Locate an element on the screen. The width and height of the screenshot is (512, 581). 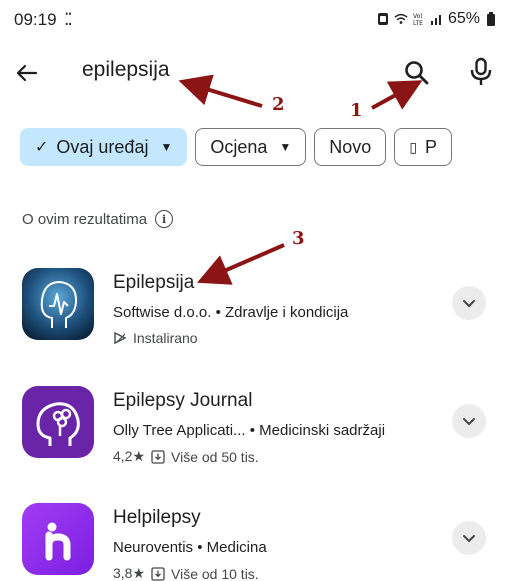
installed-label: Instalirano is located at coordinates (165, 338).